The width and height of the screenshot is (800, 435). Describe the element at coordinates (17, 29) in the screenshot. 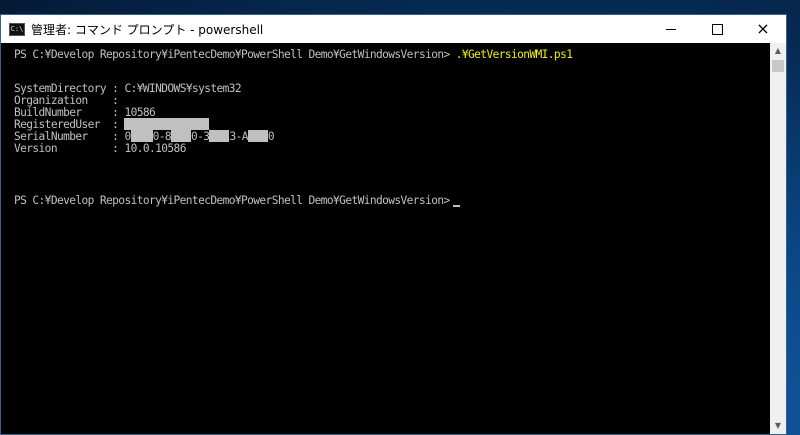

I see `console-icon: C:\` at that location.